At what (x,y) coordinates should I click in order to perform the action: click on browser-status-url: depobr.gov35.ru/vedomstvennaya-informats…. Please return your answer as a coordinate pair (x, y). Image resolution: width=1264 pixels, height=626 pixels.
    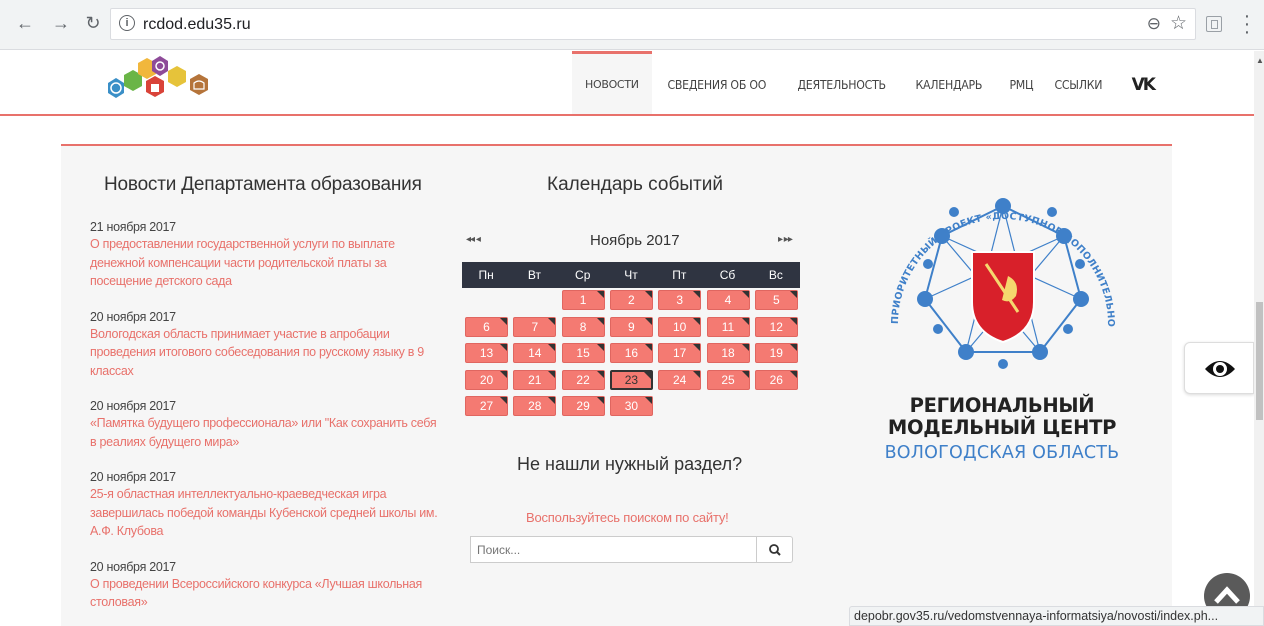
    Looking at the image, I should click on (1056, 616).